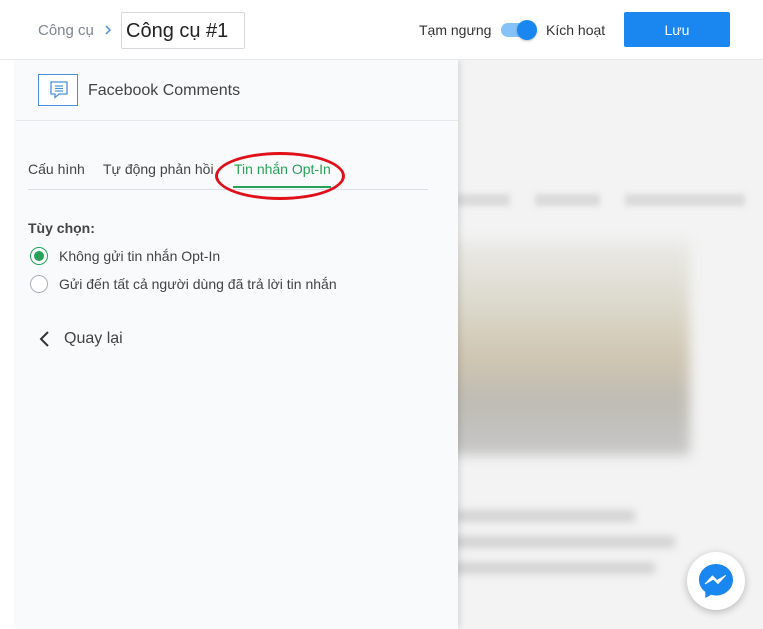 The image size is (763, 629). What do you see at coordinates (61, 228) in the screenshot?
I see `options-label: Tùy chọn:` at bounding box center [61, 228].